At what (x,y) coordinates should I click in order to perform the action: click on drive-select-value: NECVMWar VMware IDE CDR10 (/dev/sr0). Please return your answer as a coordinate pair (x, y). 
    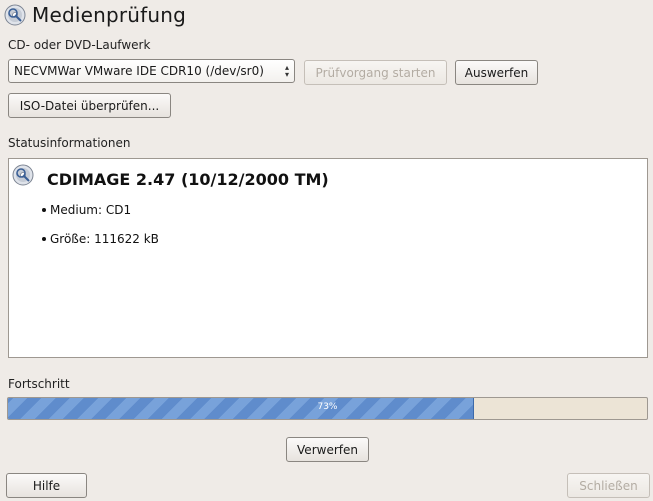
    Looking at the image, I should click on (139, 71).